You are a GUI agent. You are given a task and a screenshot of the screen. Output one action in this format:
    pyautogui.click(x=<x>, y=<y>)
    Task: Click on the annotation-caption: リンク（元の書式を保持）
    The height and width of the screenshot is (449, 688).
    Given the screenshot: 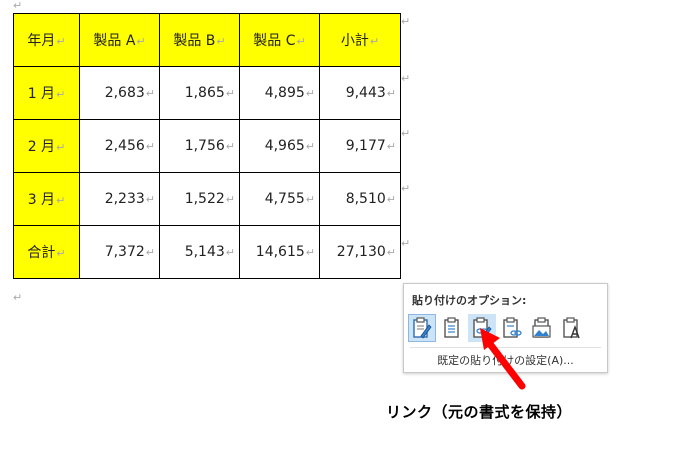 What is the action you would take?
    pyautogui.click(x=479, y=412)
    